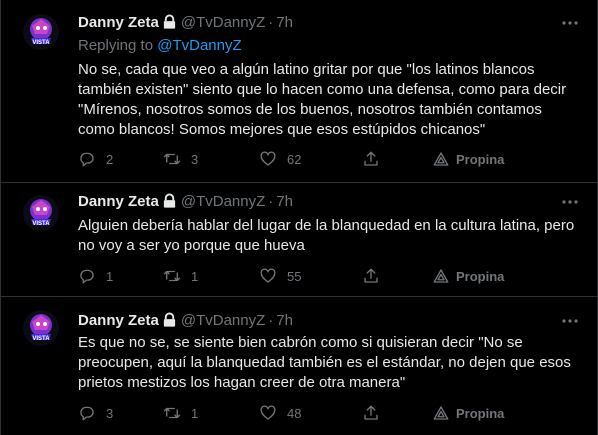  I want to click on reply-count: 2, so click(110, 159).